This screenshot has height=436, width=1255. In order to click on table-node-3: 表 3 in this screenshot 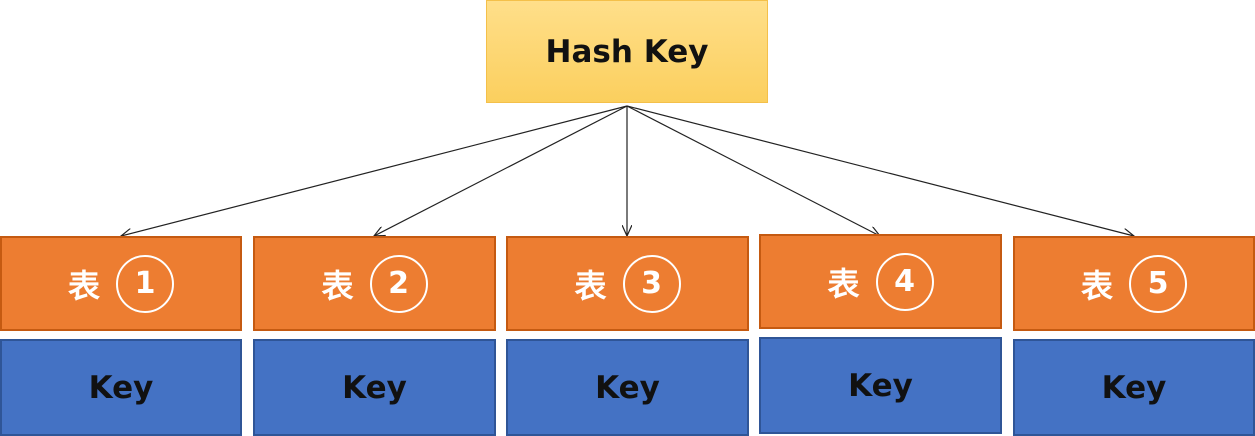, I will do `click(627, 283)`.